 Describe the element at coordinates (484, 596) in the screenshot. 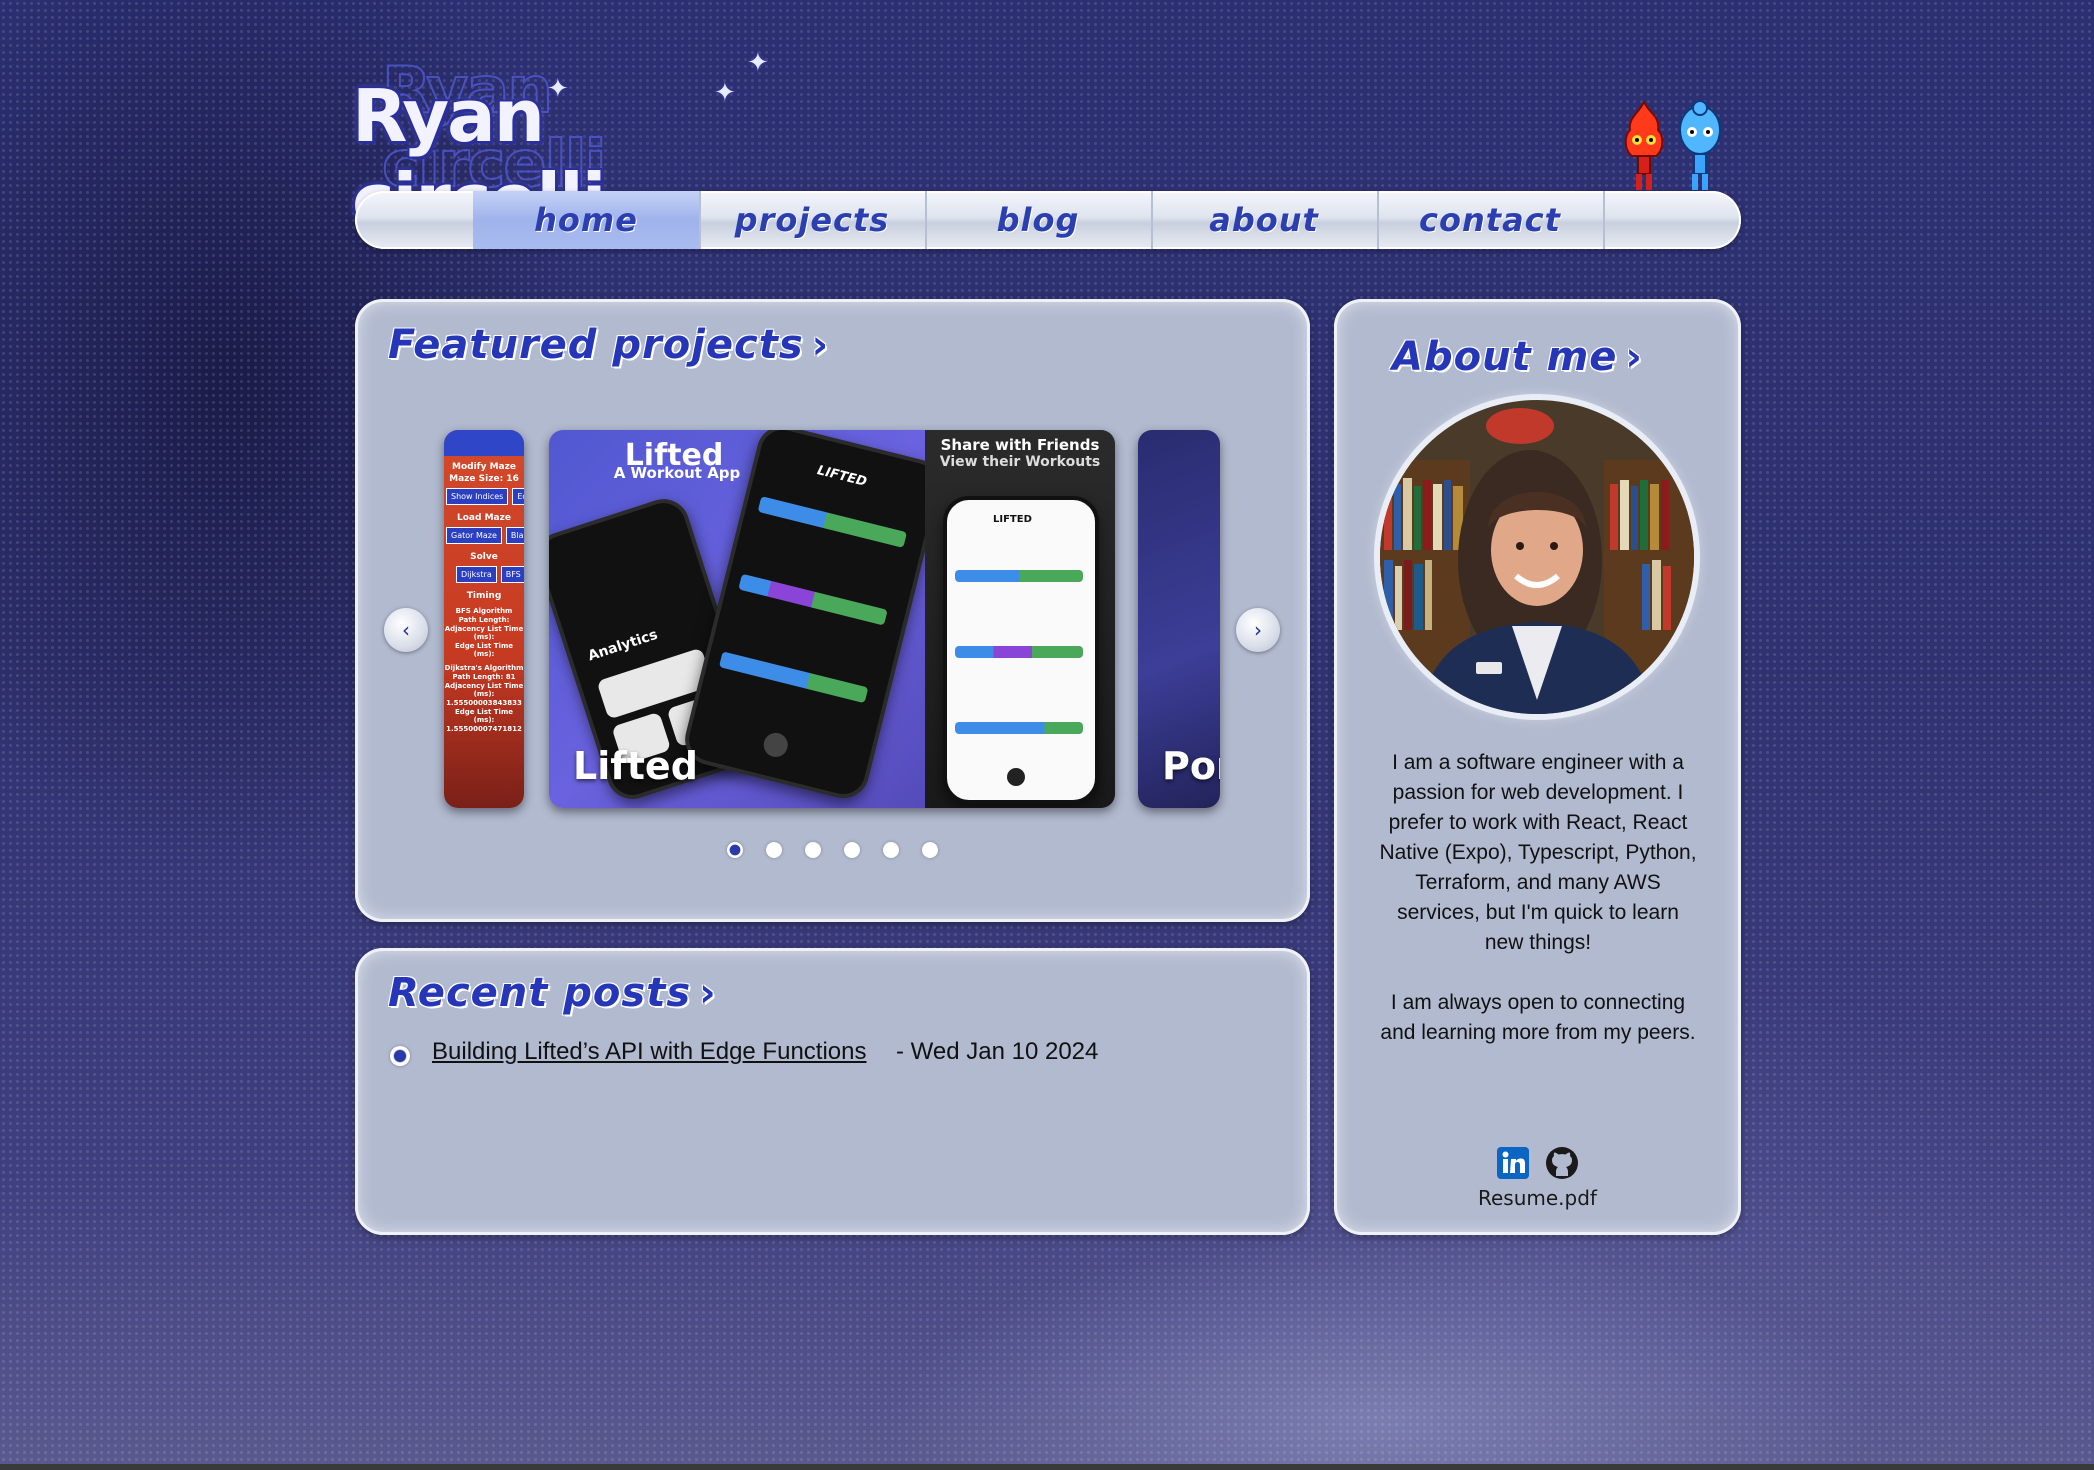

I see `maze-text: Timing` at that location.